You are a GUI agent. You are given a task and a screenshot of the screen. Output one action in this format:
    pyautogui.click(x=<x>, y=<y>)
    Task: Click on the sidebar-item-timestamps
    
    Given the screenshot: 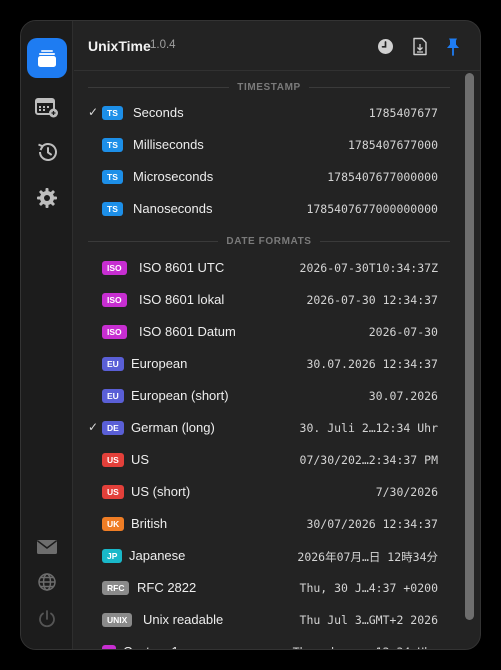 What is the action you would take?
    pyautogui.click(x=47, y=58)
    